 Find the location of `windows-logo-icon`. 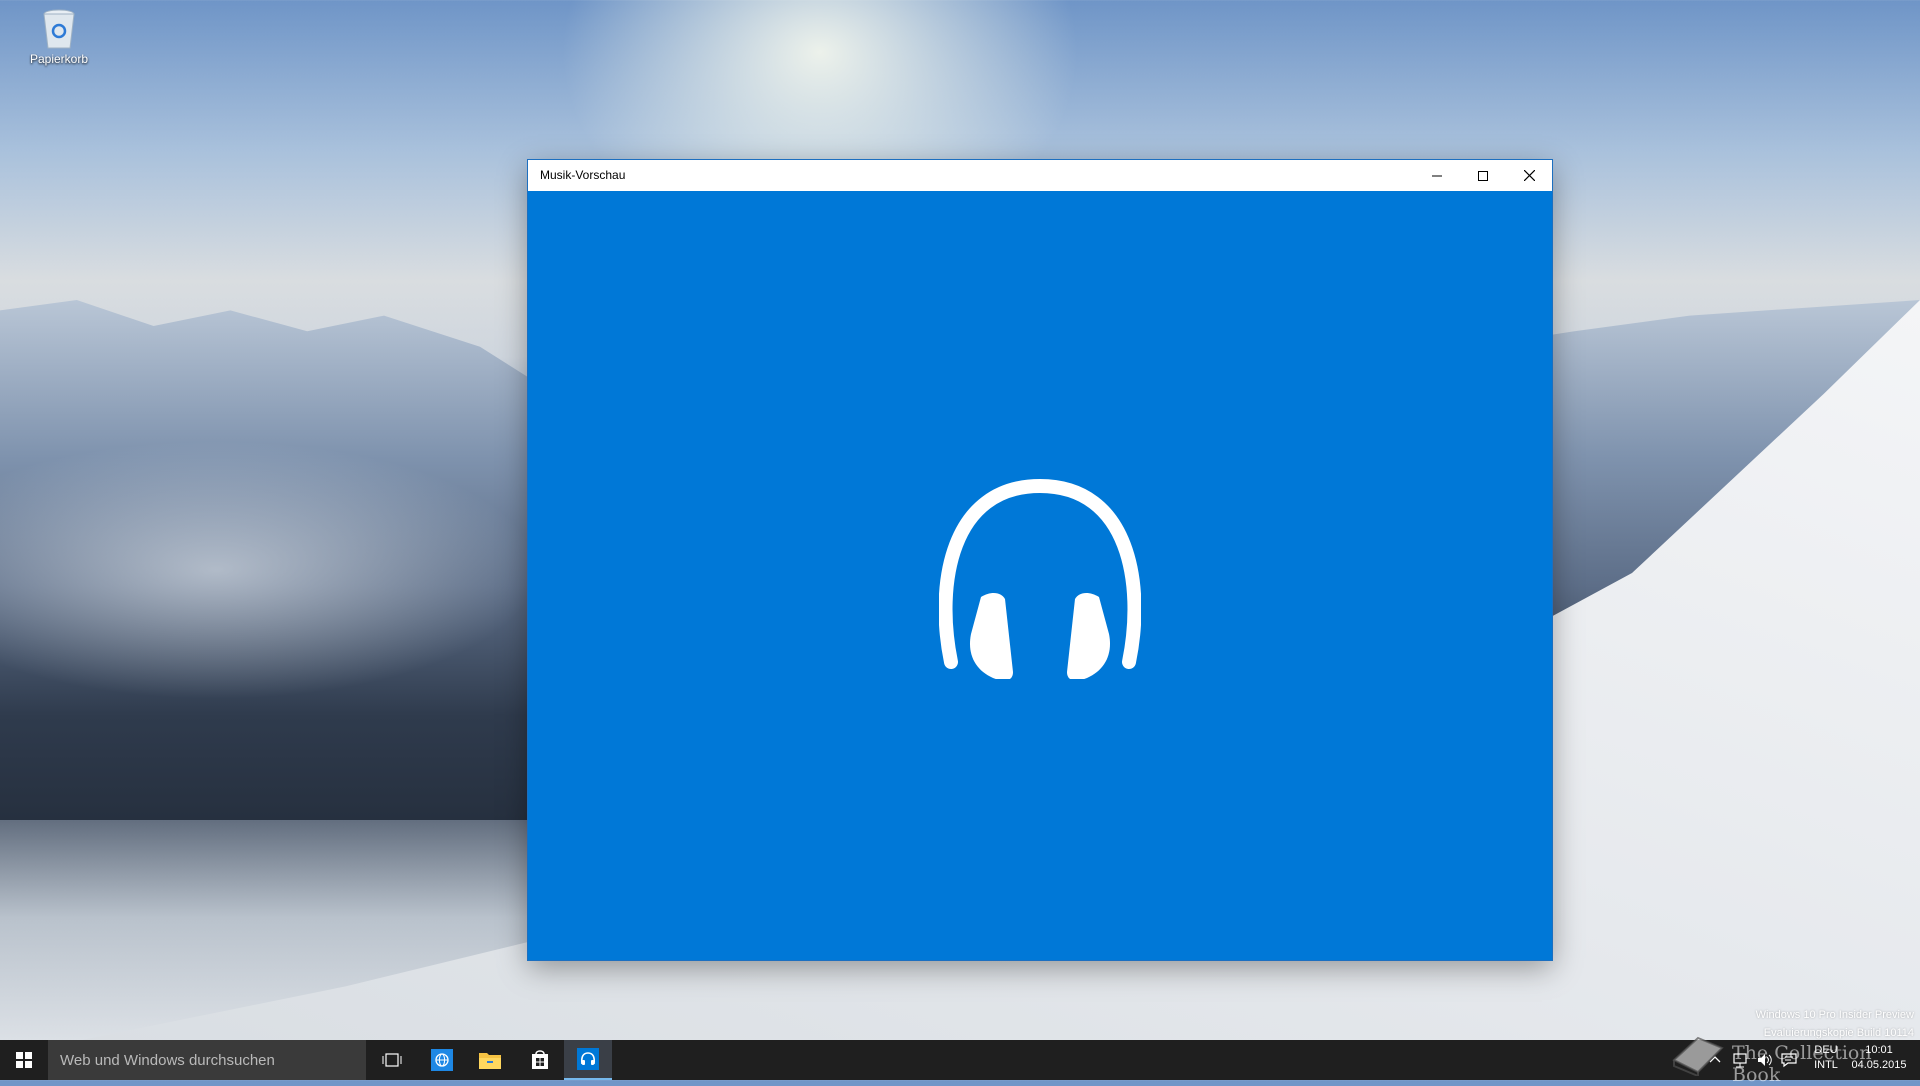

windows-logo-icon is located at coordinates (24, 1060).